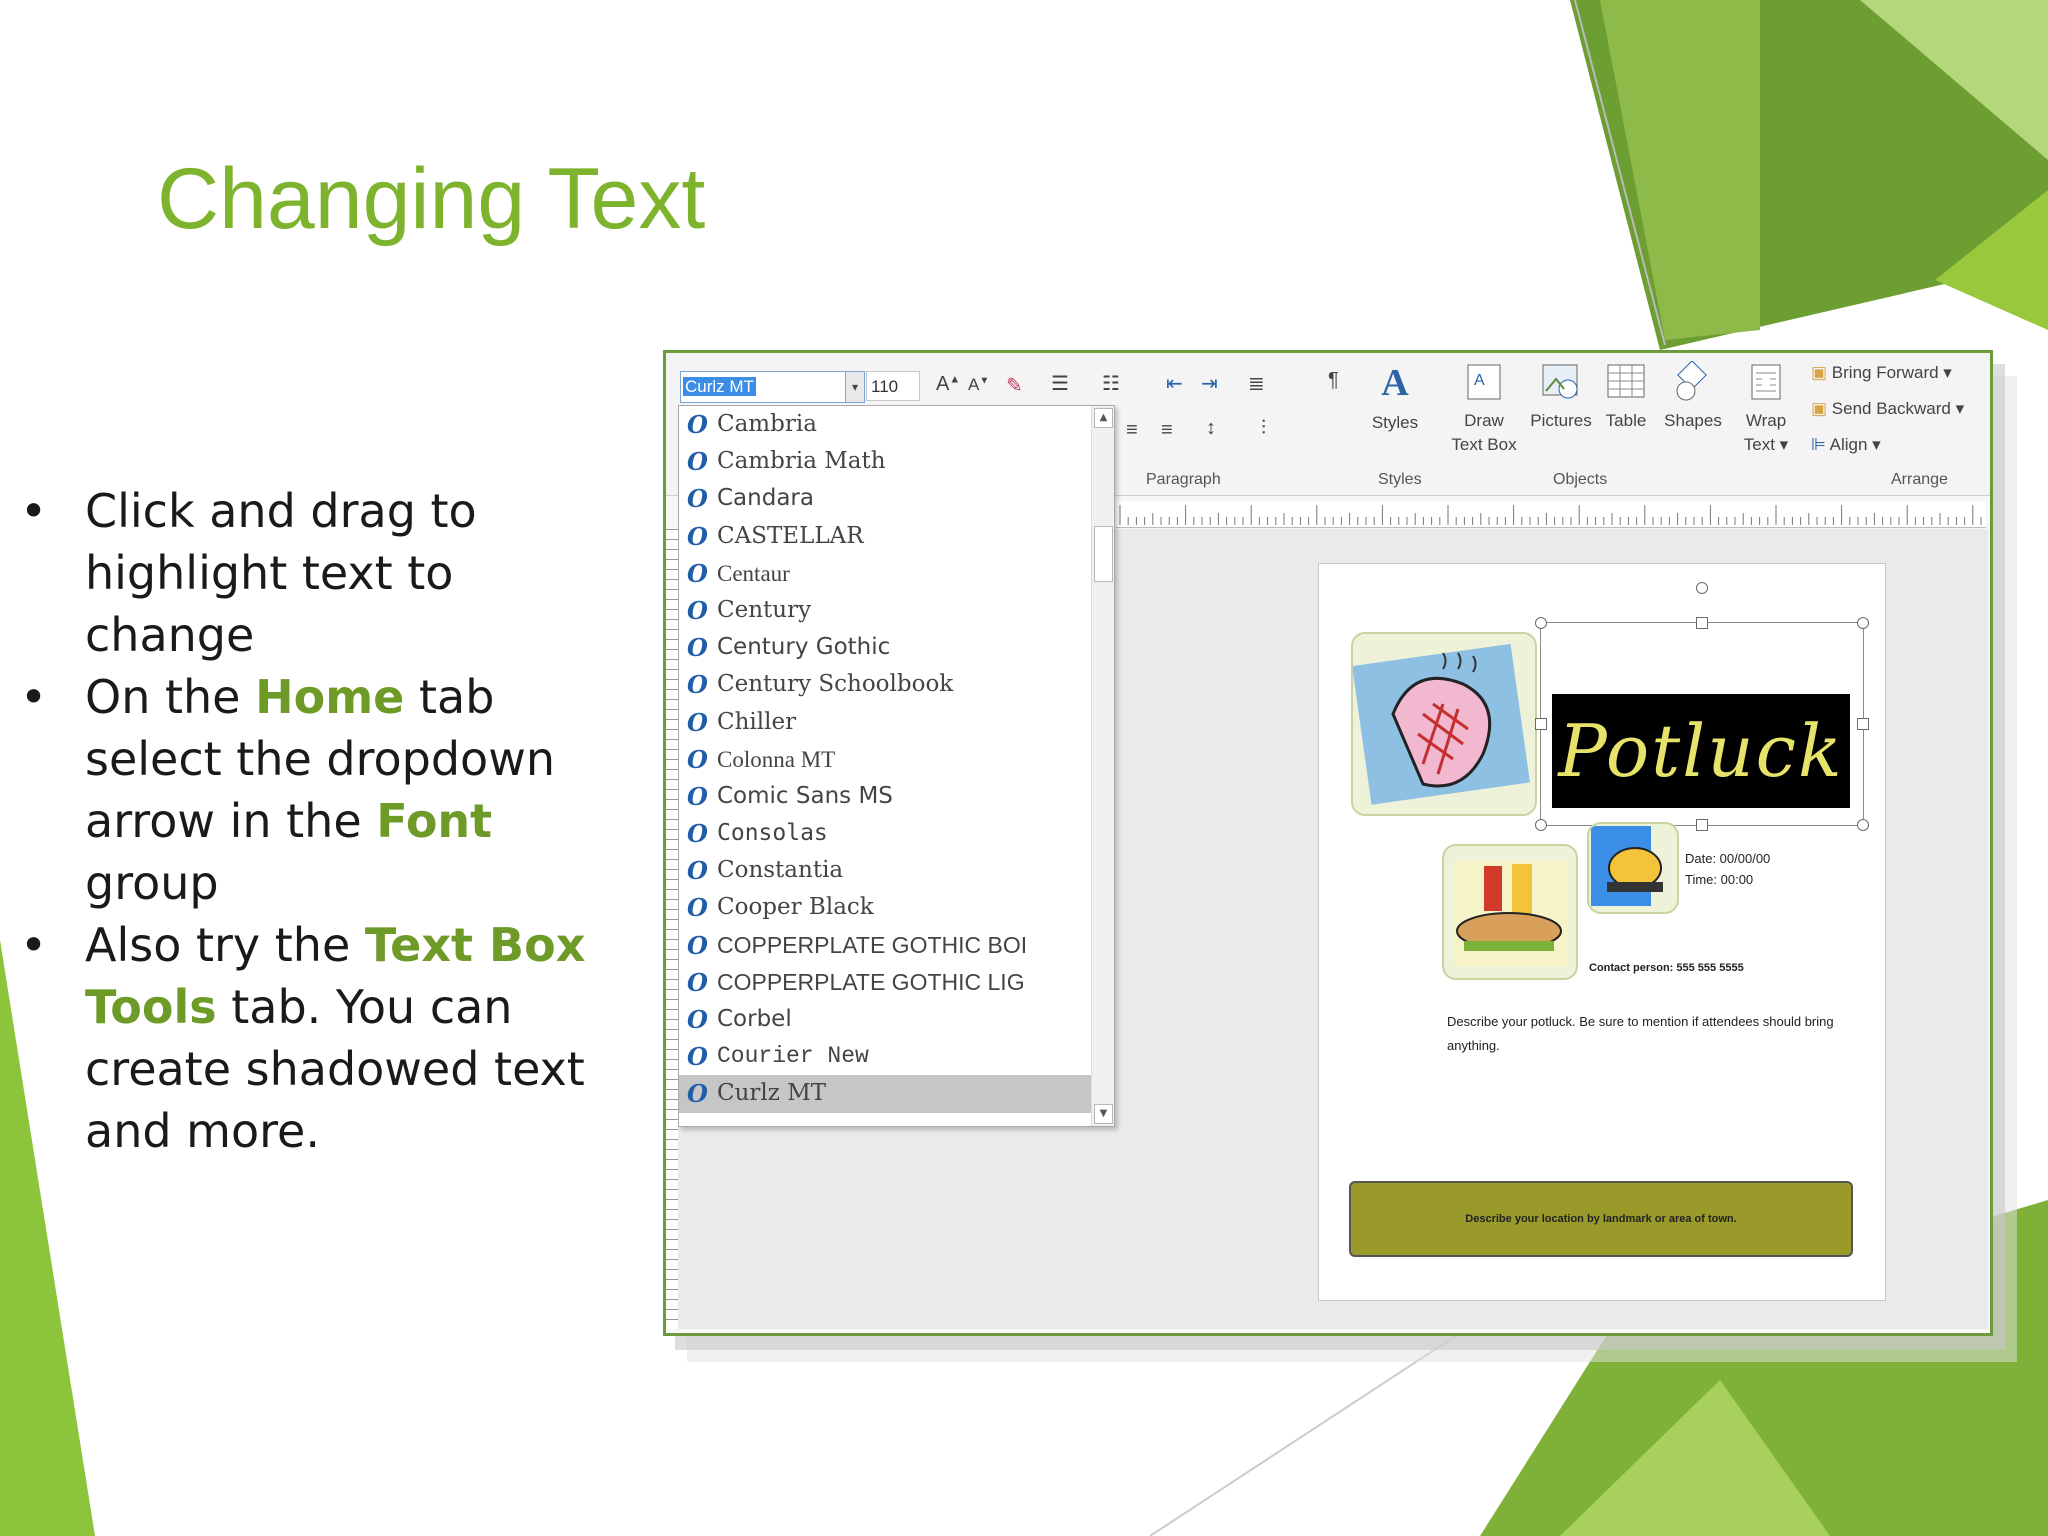 The width and height of the screenshot is (2048, 1536). I want to click on font-list-item: O Century, so click(885, 610).